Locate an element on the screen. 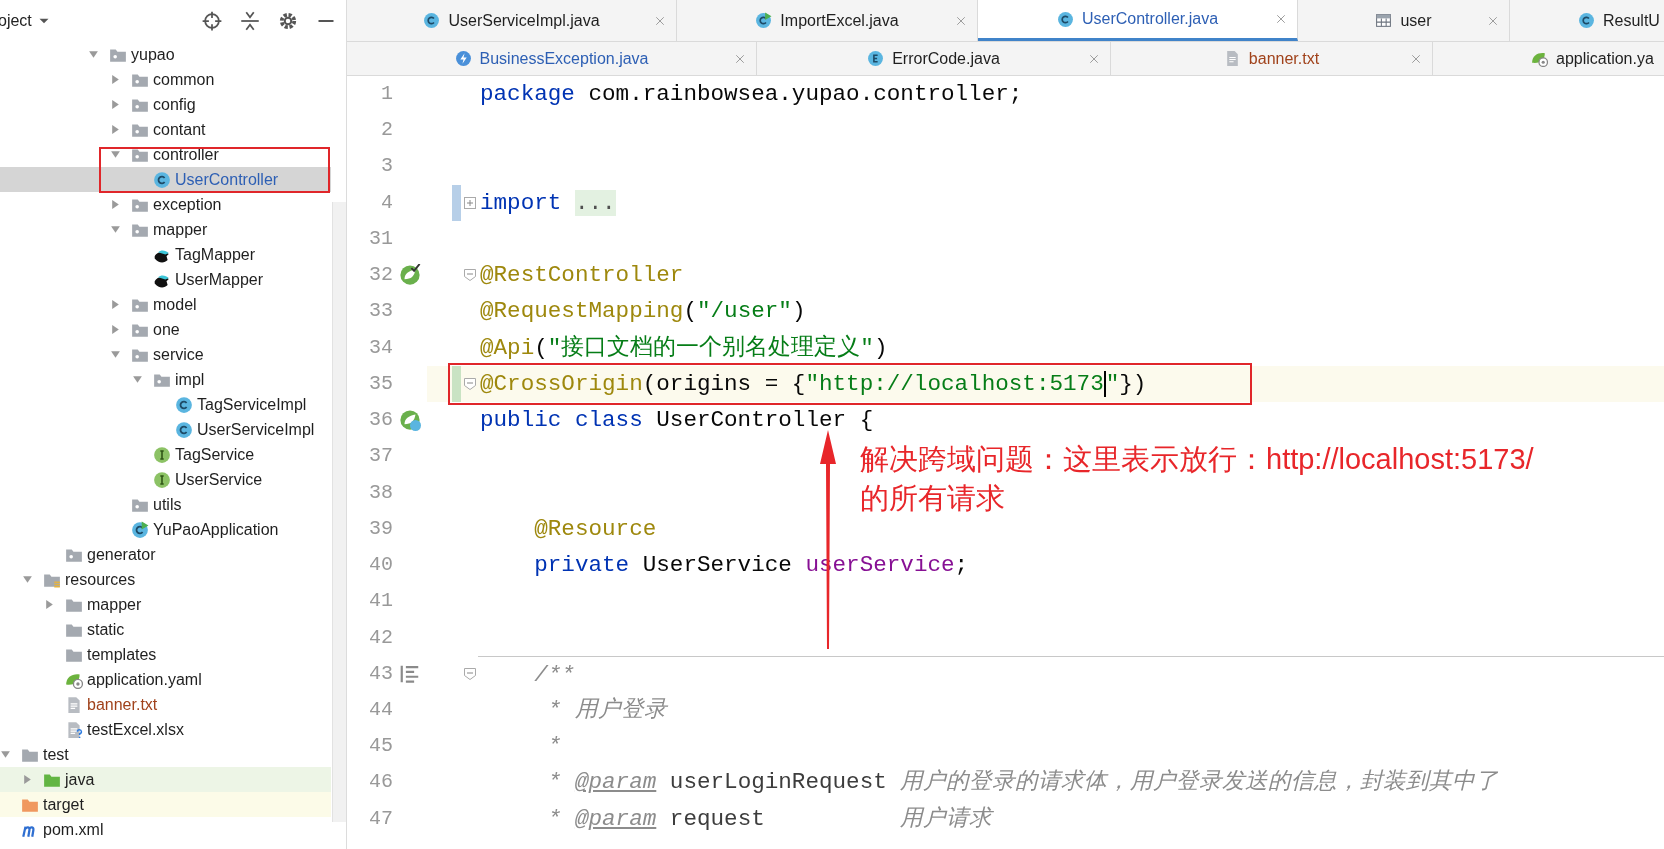  code-line: @CrossOrigin(origins = {"http://localhost:5173"}) is located at coordinates (813, 383).